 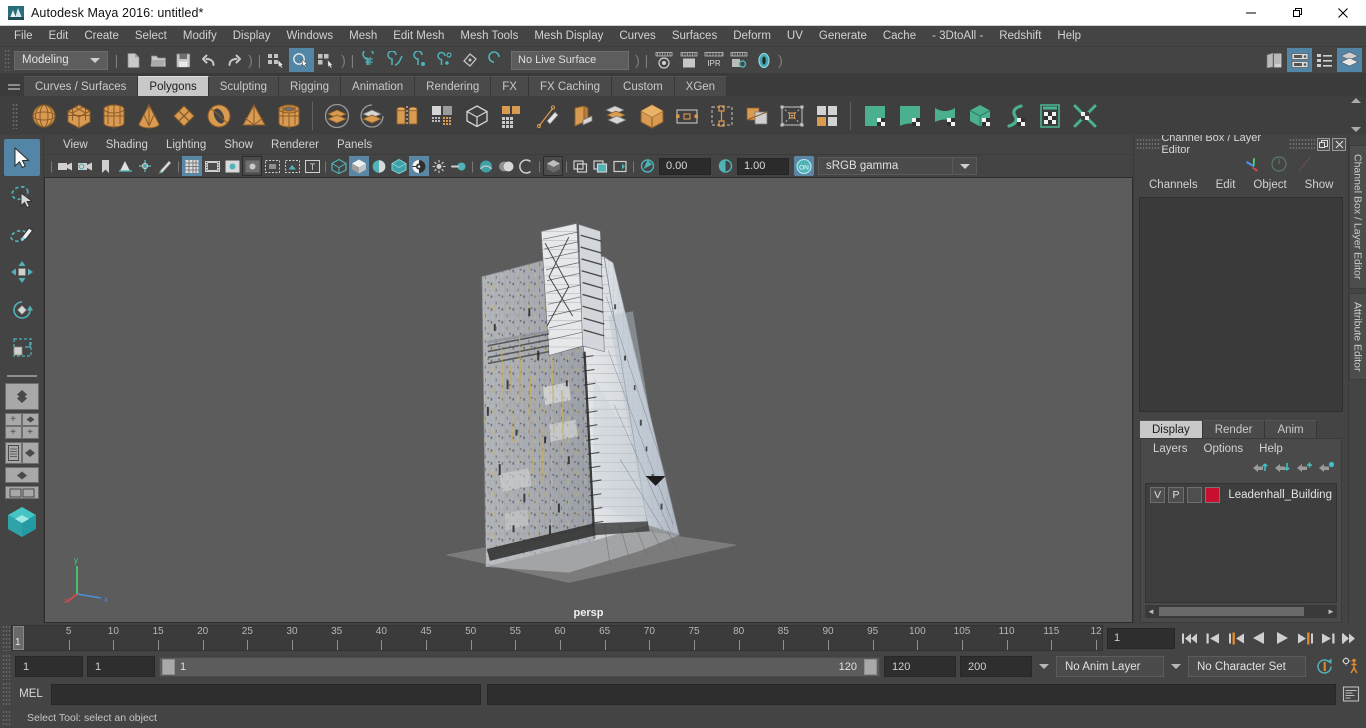 I want to click on poly-sphere-icon, so click(x=43, y=115).